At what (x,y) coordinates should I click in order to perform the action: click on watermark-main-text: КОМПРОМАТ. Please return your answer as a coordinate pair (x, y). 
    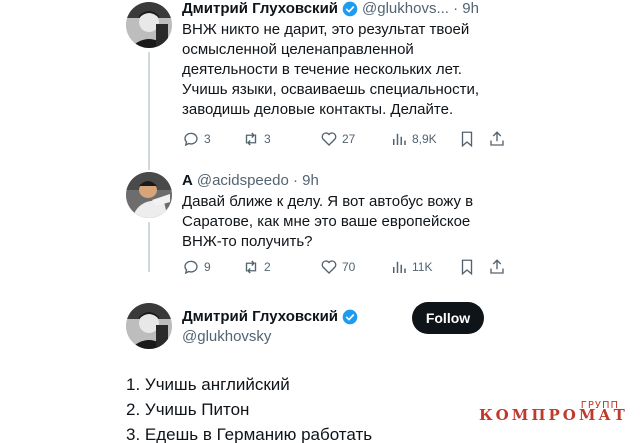
    Looking at the image, I should click on (553, 415).